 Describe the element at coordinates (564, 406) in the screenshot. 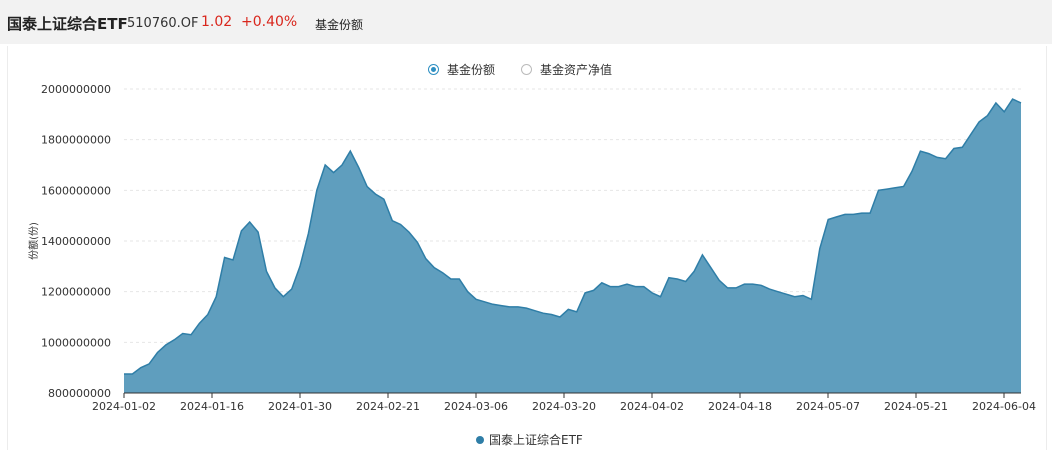

I see `x-tick-label: 2024-03-20` at that location.